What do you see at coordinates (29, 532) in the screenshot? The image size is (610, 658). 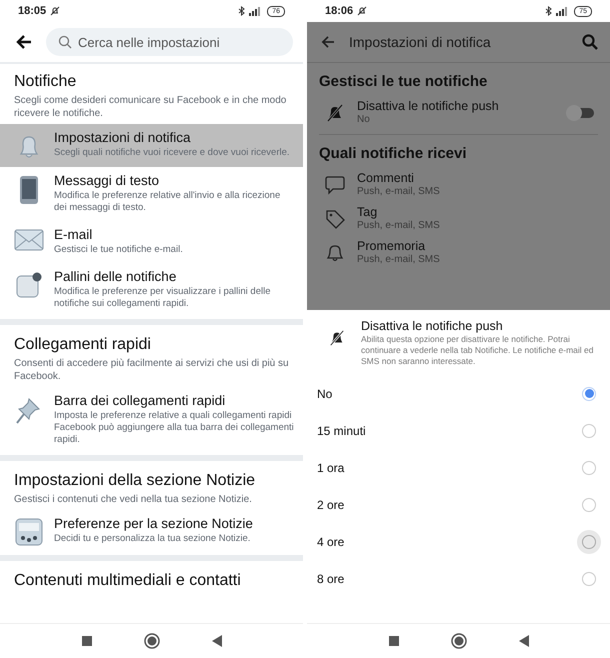 I see `news-feed-icon` at bounding box center [29, 532].